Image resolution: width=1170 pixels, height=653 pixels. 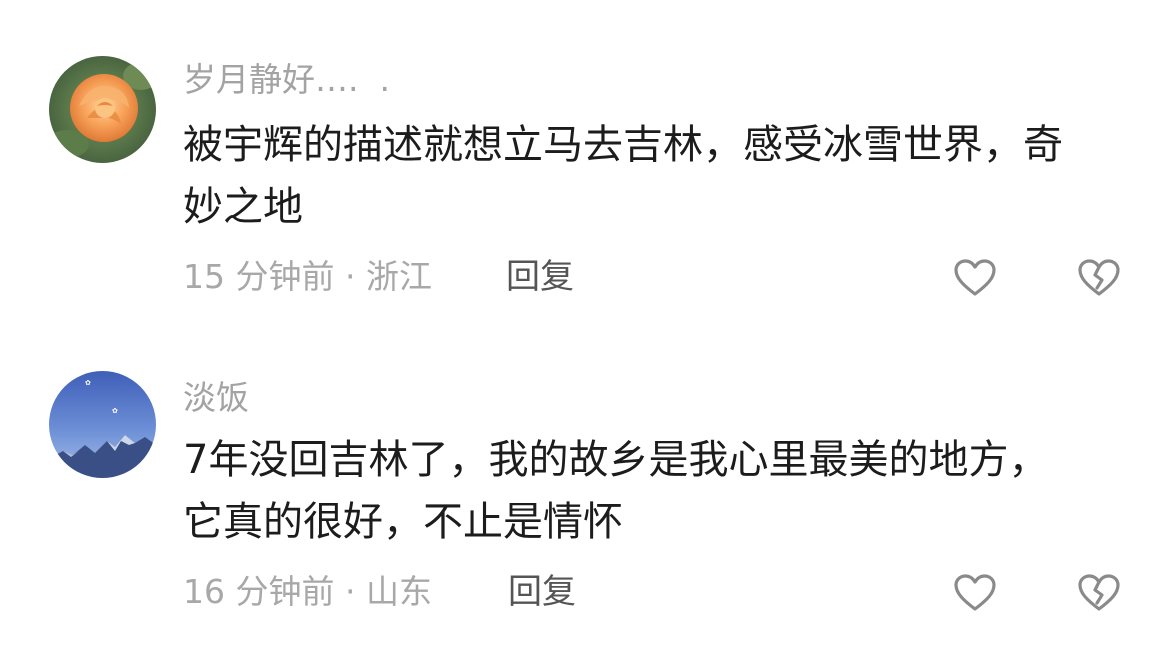 I want to click on comment-location: 浙江, so click(x=398, y=276).